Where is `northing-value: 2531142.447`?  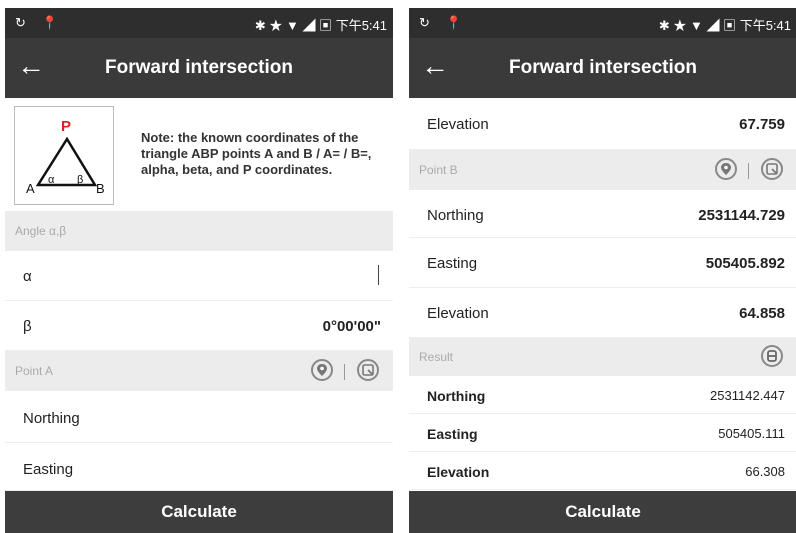
northing-value: 2531142.447 is located at coordinates (747, 395).